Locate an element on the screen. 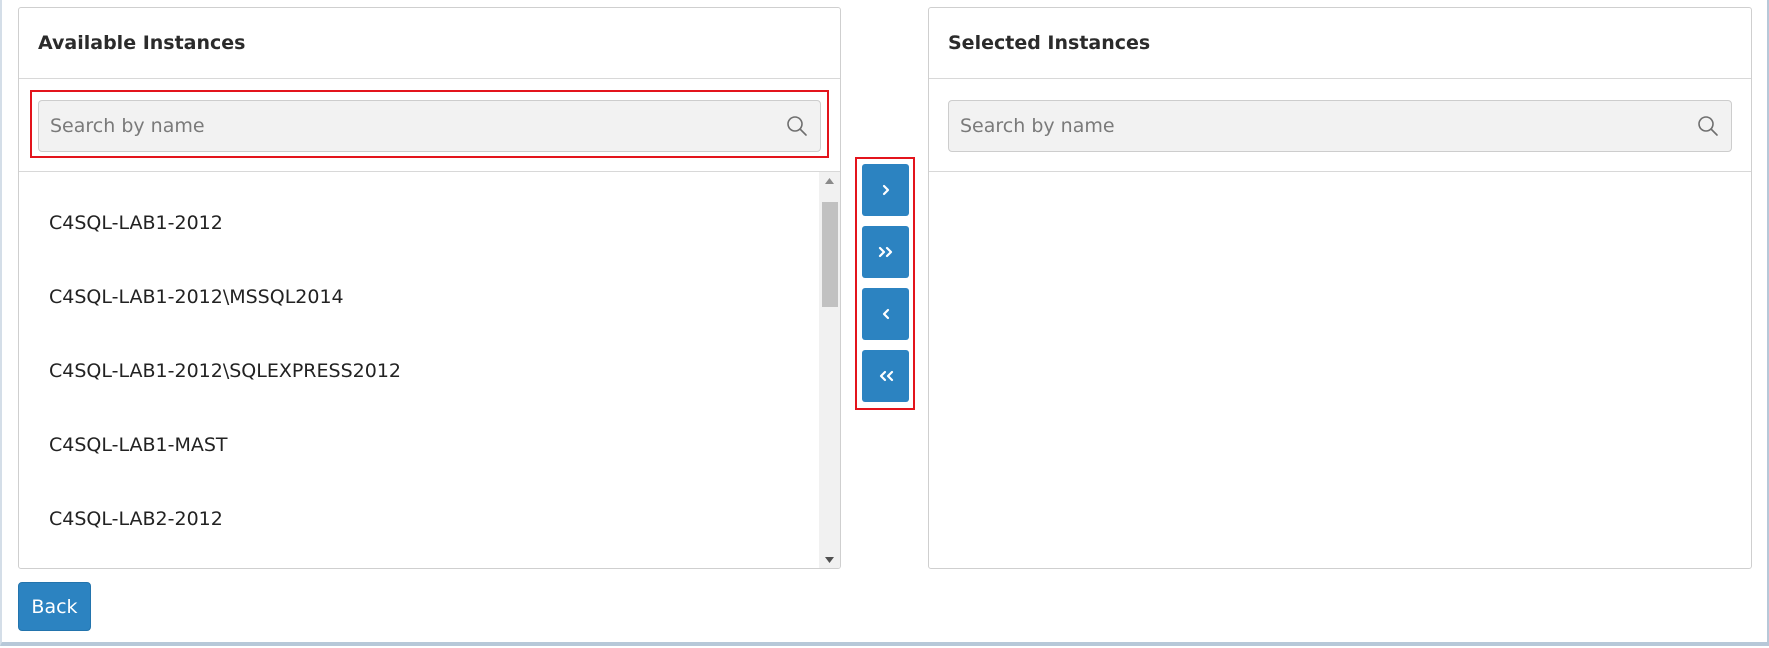 The image size is (1769, 648). available-instances-title: Available Instances is located at coordinates (429, 43).